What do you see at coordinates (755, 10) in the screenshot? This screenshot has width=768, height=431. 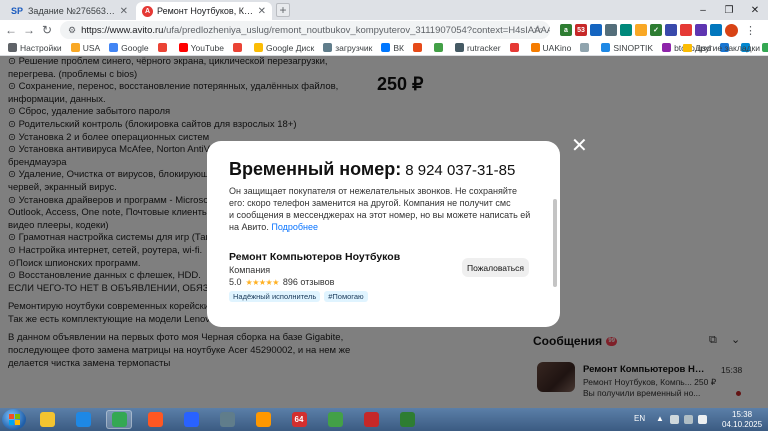 I see `close-window-button: ✕` at bounding box center [755, 10].